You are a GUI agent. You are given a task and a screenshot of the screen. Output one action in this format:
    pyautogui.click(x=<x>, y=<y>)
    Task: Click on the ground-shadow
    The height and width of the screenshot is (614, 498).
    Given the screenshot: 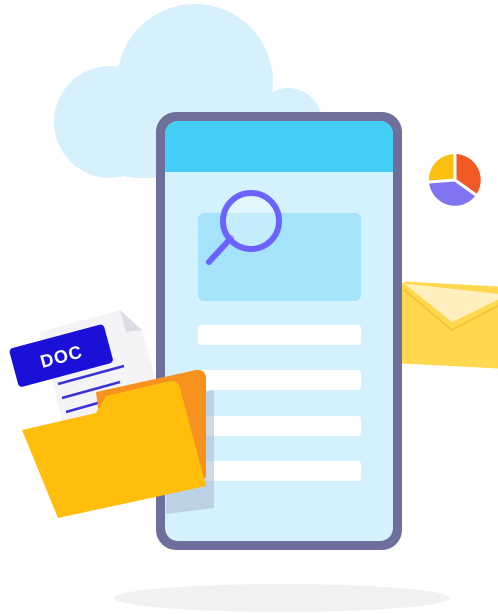 What is the action you would take?
    pyautogui.click(x=282, y=598)
    